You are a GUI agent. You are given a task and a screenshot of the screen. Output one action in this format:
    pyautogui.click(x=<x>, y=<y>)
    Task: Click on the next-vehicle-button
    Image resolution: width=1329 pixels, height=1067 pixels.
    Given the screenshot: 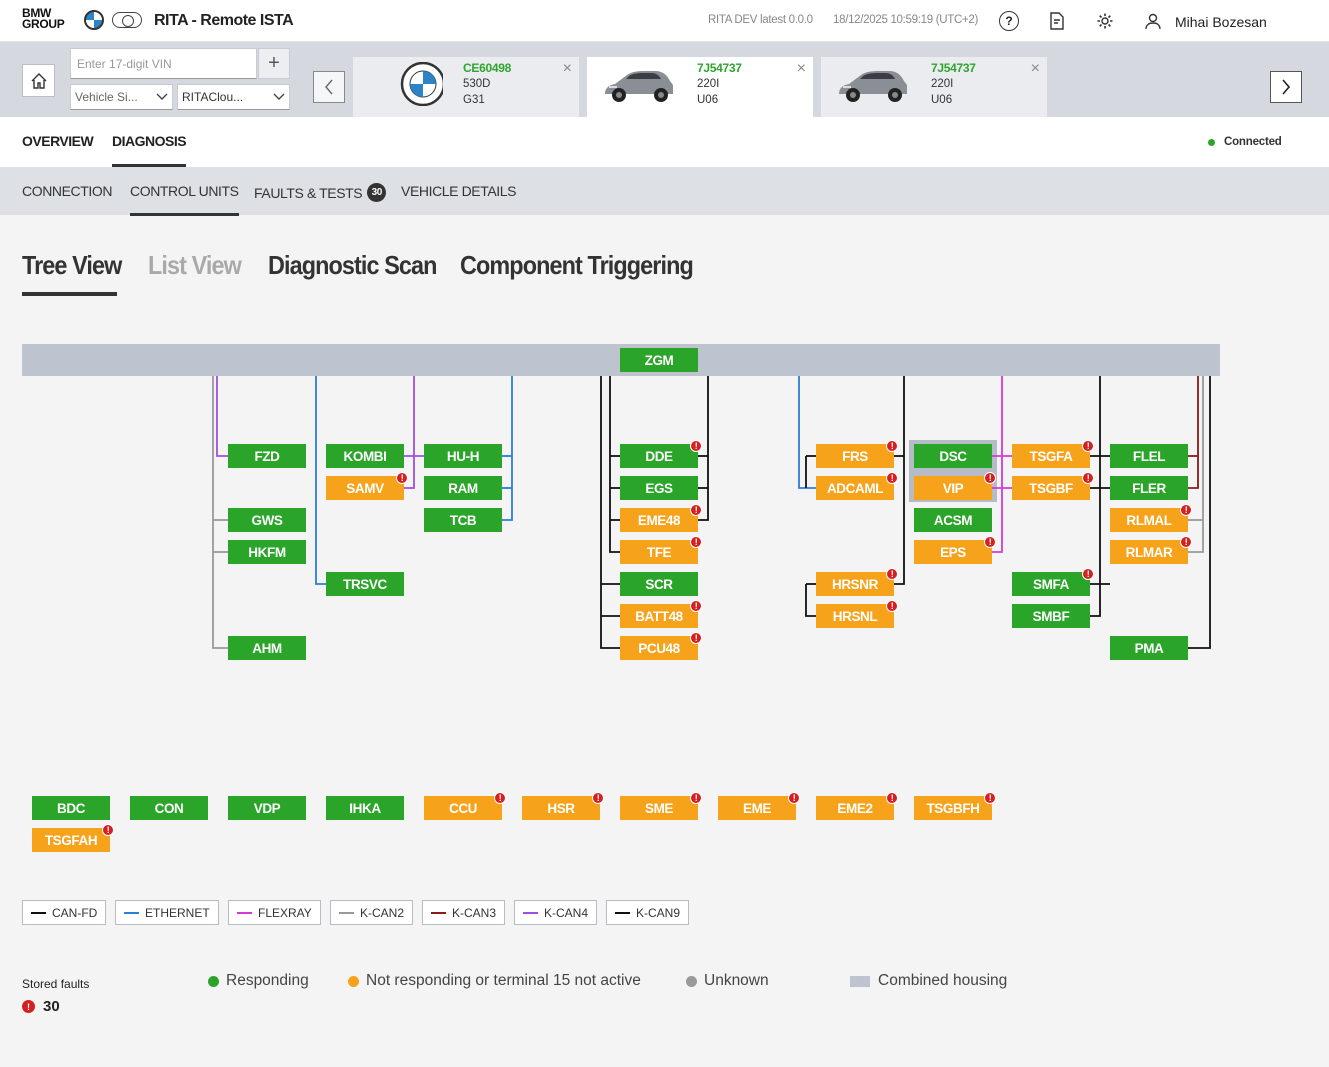 What is the action you would take?
    pyautogui.click(x=1286, y=87)
    